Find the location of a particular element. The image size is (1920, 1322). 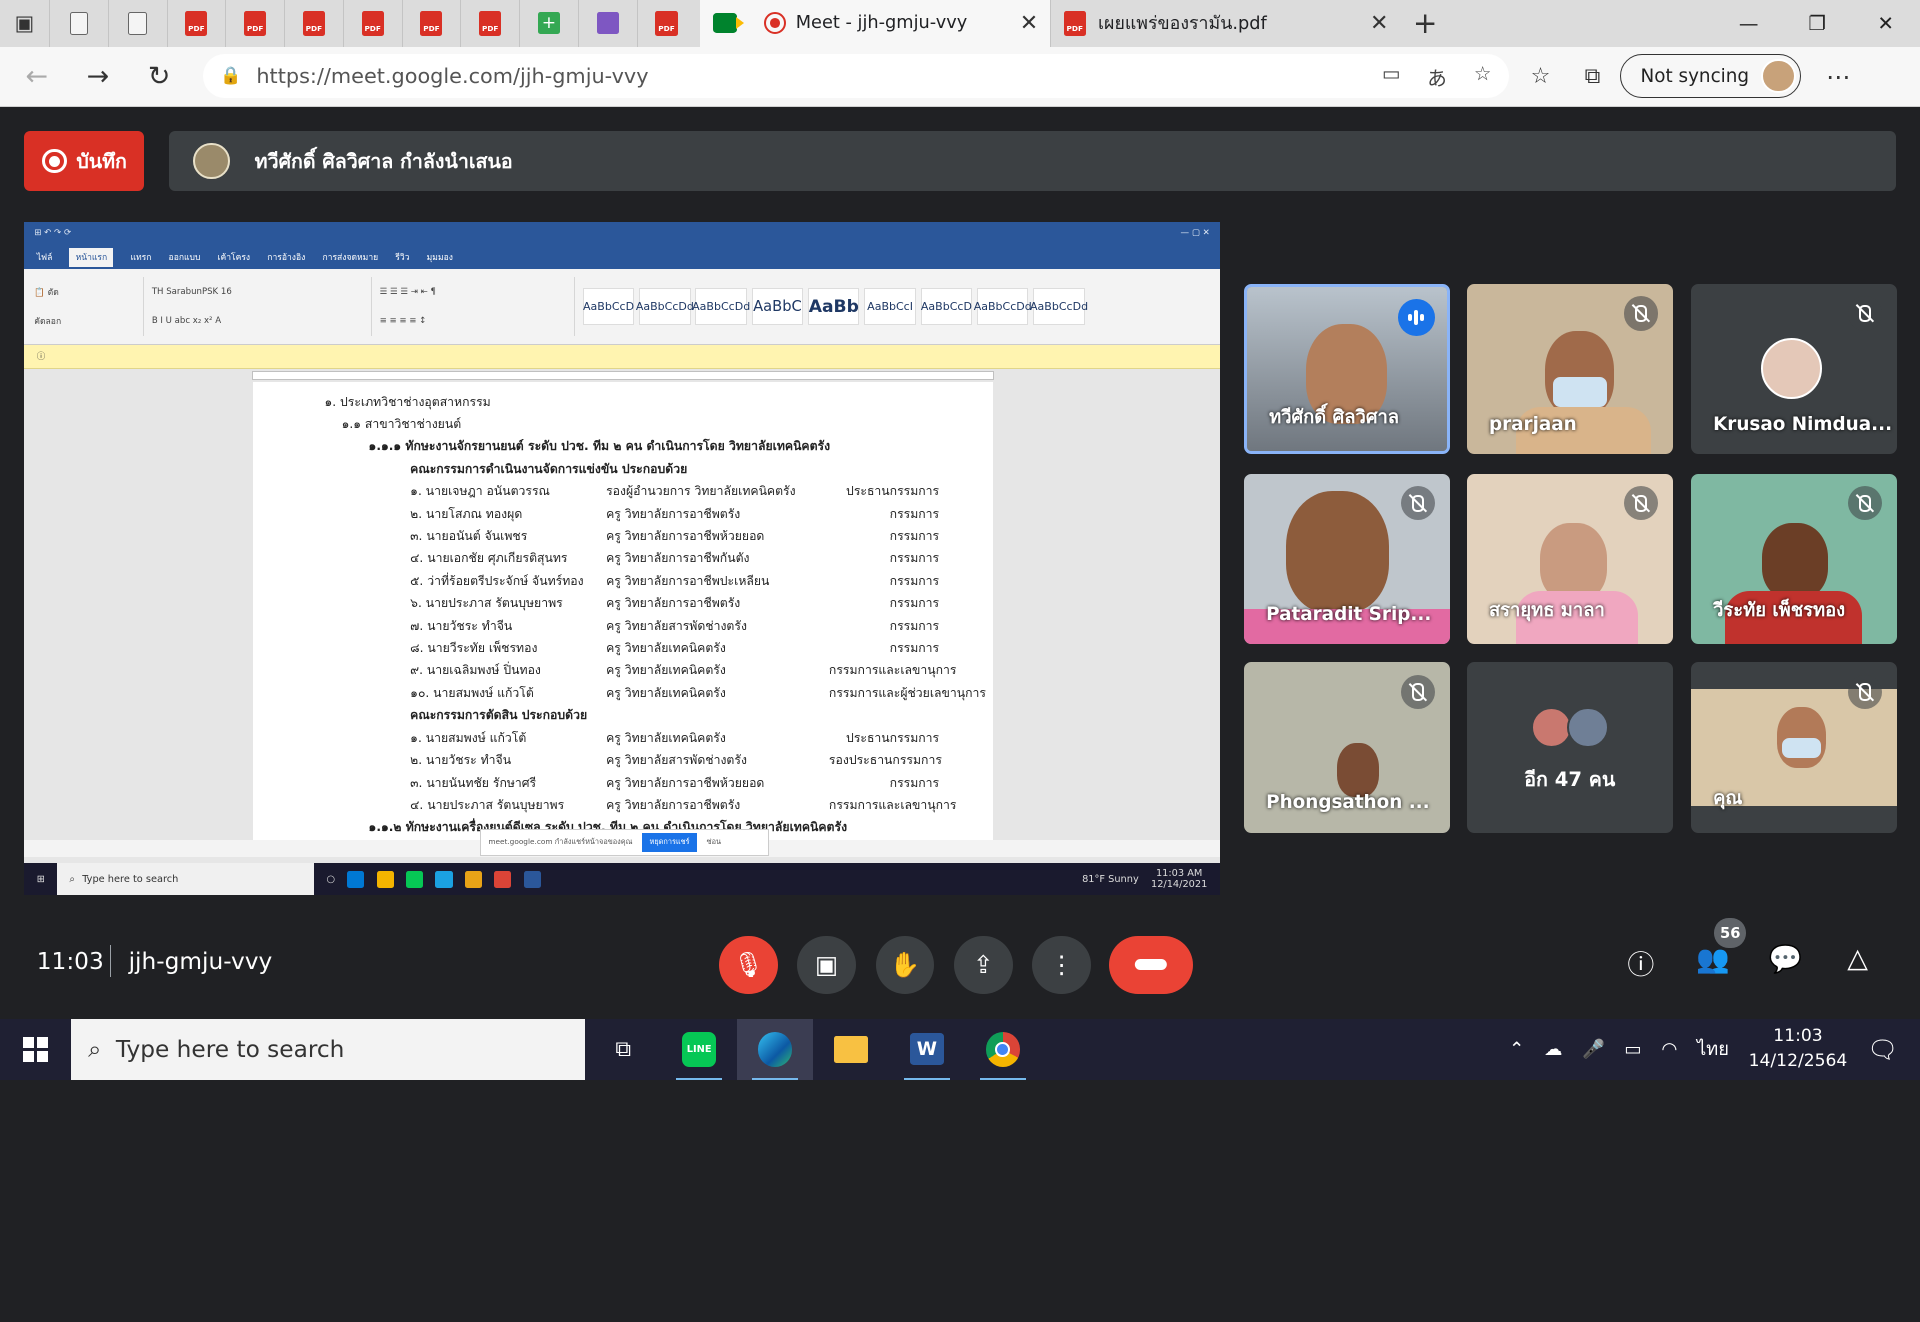

activities-icon: △ is located at coordinates (1858, 958).